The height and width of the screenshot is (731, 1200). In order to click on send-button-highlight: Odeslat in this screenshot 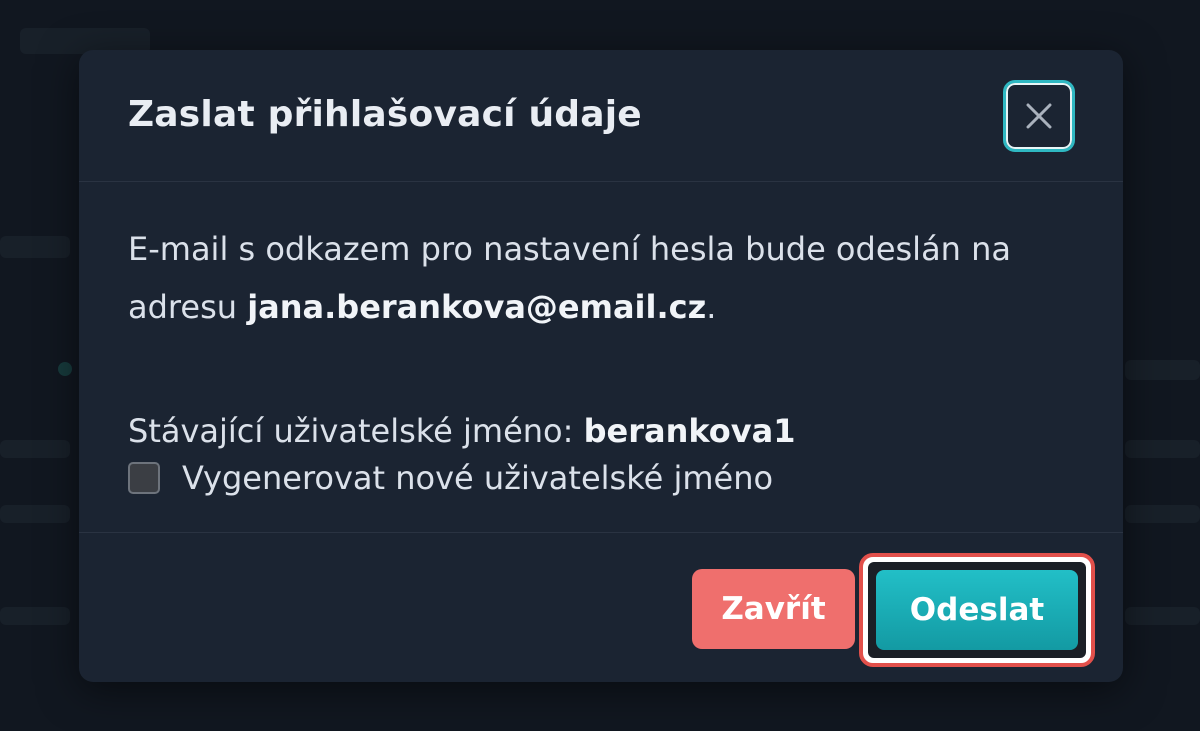, I will do `click(977, 610)`.